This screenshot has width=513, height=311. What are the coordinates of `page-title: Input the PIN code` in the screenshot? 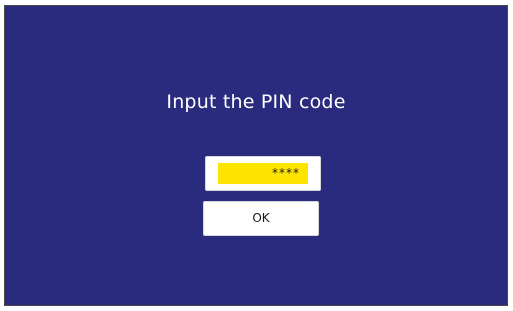 It's located at (256, 102).